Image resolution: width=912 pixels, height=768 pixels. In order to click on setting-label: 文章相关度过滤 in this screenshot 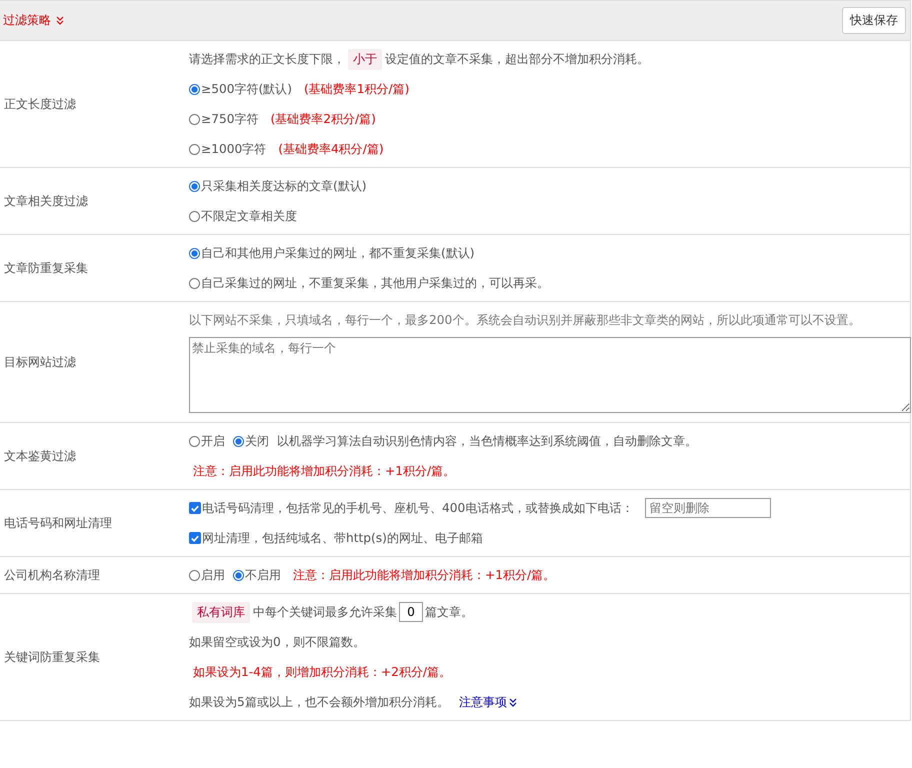, I will do `click(46, 201)`.